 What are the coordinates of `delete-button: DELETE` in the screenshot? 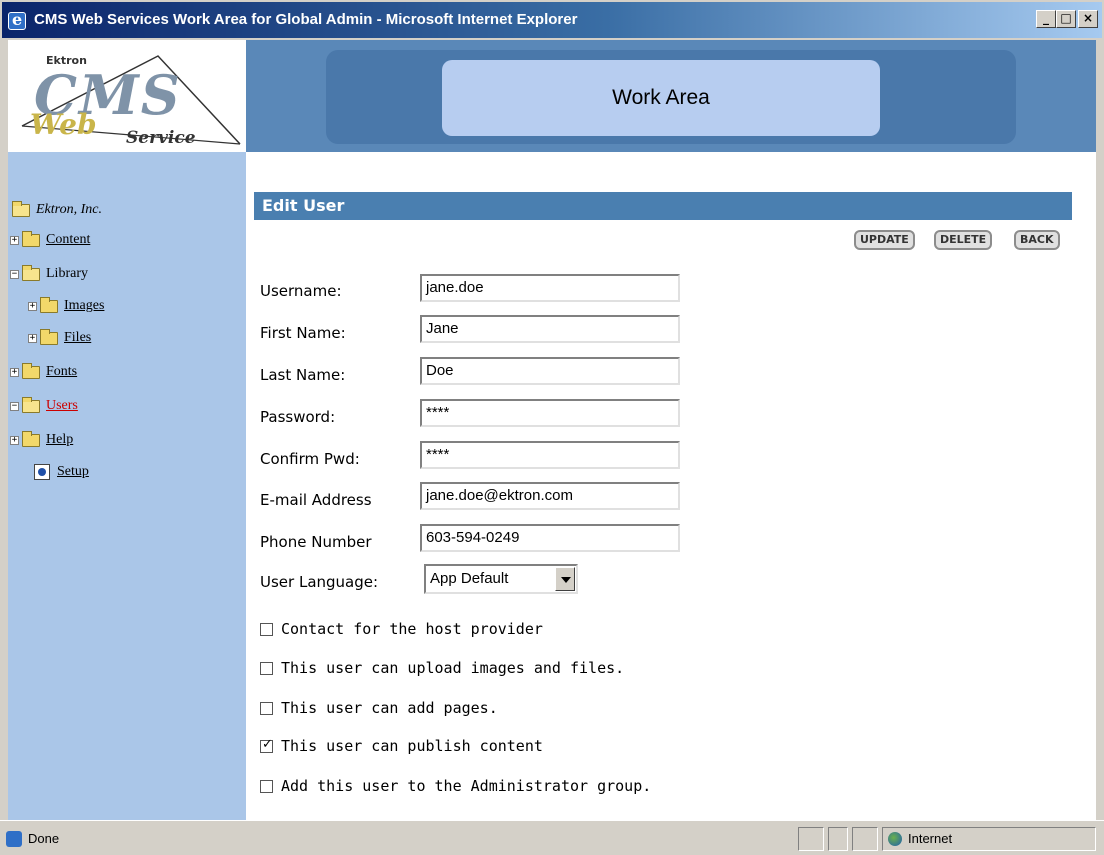 It's located at (963, 240).